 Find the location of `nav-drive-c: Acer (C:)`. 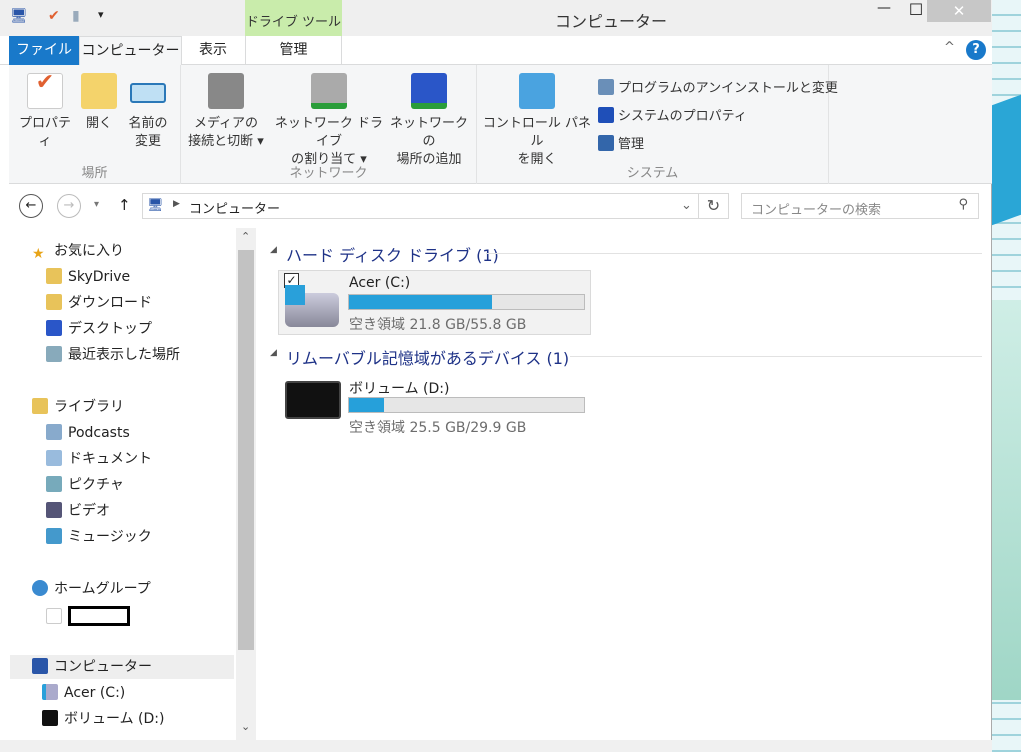

nav-drive-c: Acer (C:) is located at coordinates (83, 693).